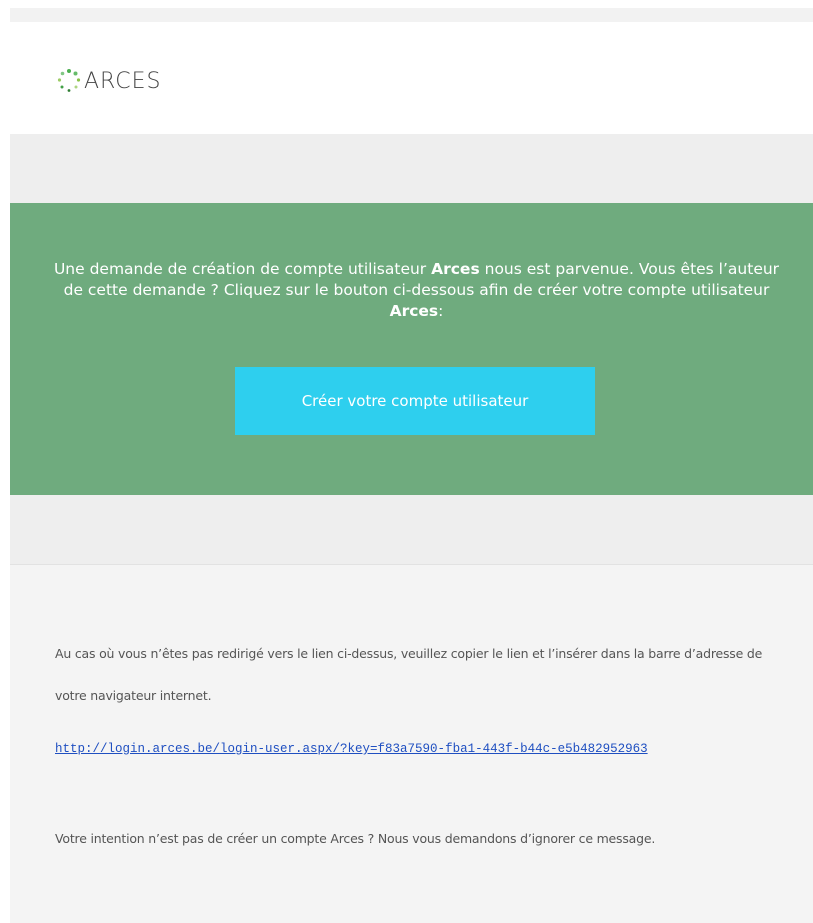 The height and width of the screenshot is (923, 813). Describe the element at coordinates (411, 168) in the screenshot. I see `gray-spacer-top` at that location.